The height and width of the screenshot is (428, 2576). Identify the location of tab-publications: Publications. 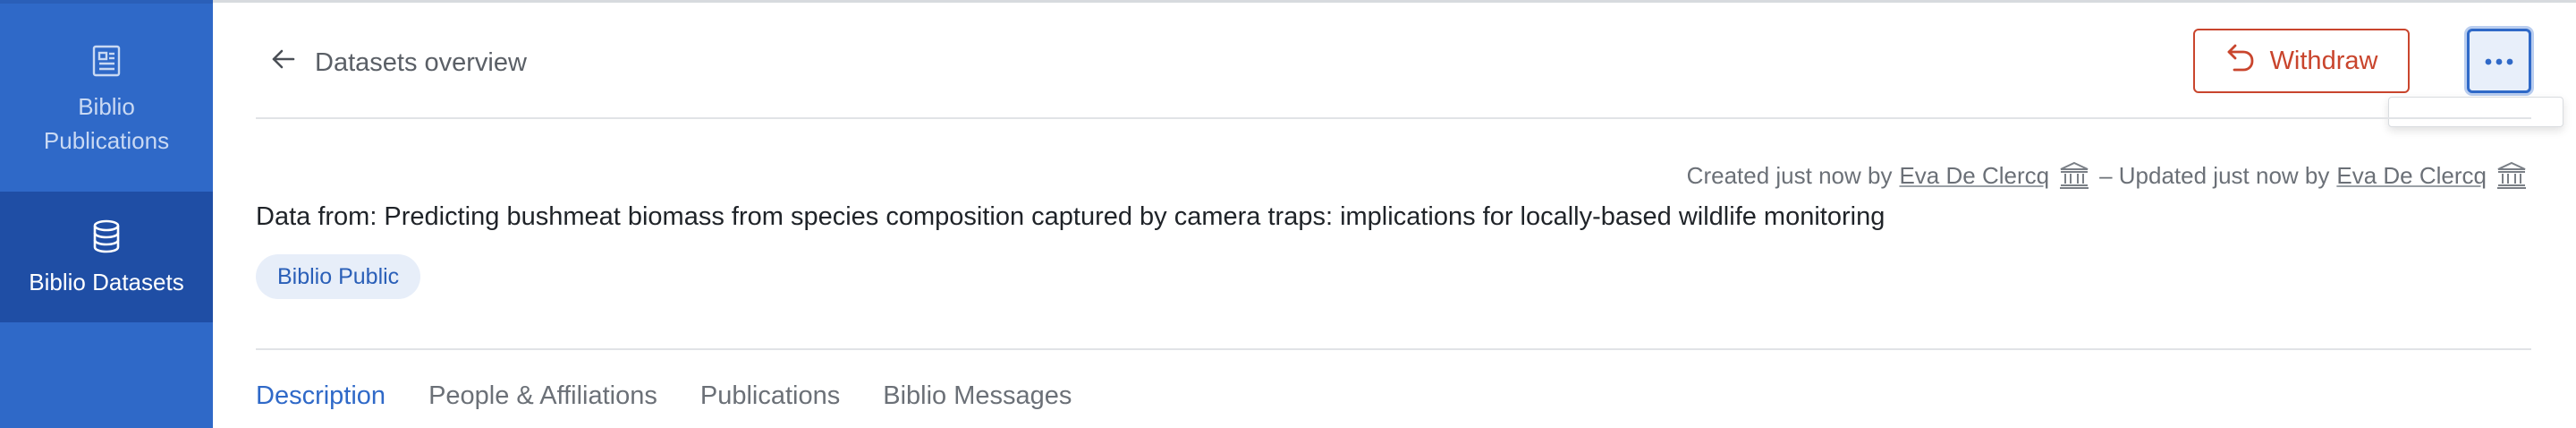
(770, 396).